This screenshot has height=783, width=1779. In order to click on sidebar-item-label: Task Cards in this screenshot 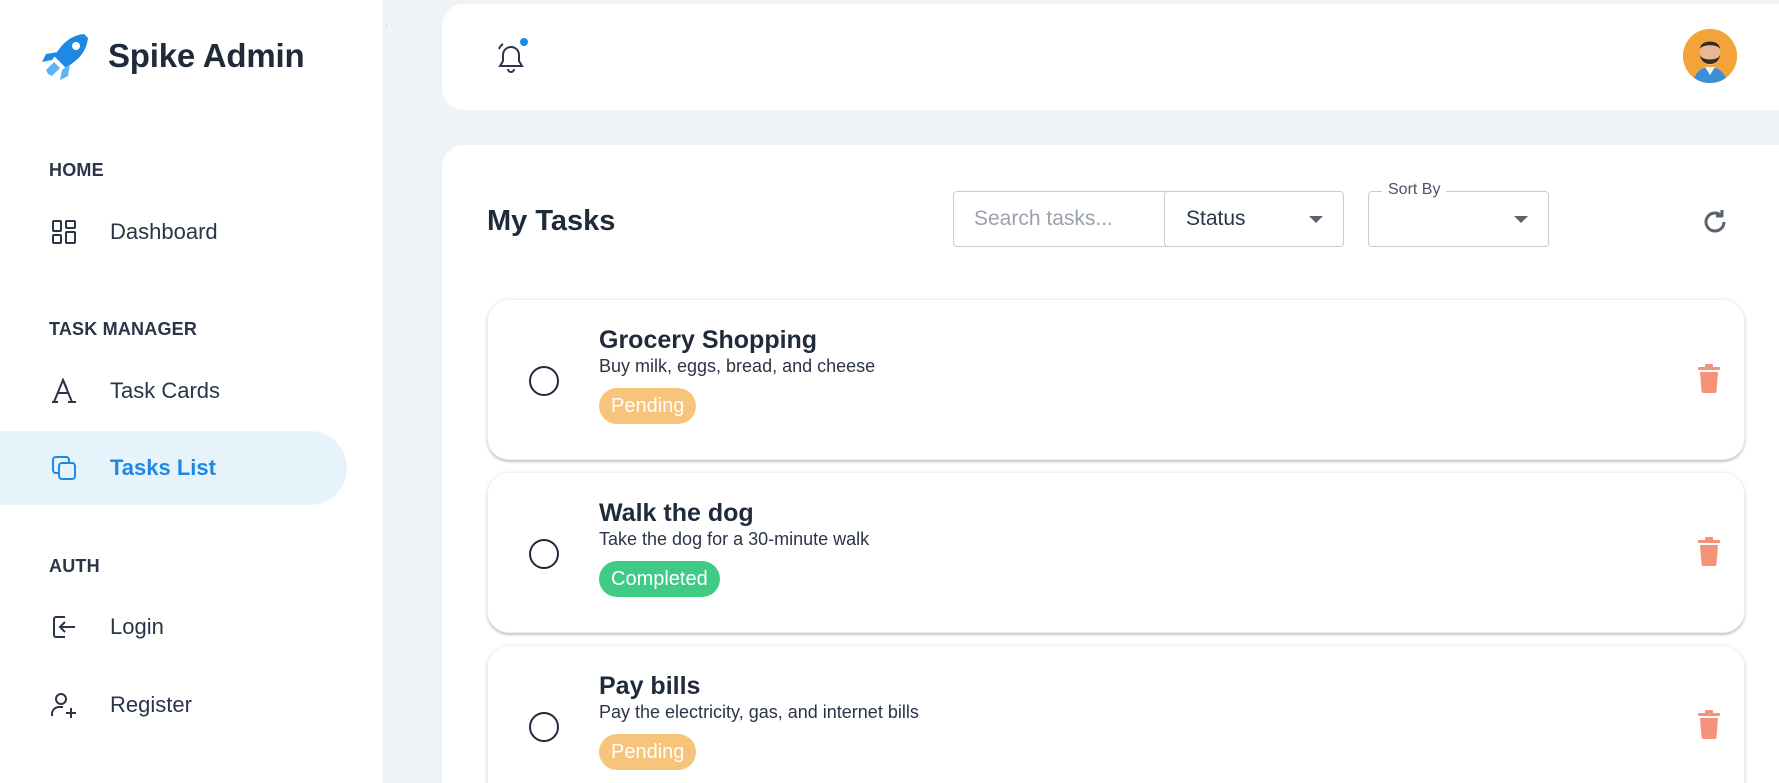, I will do `click(165, 390)`.